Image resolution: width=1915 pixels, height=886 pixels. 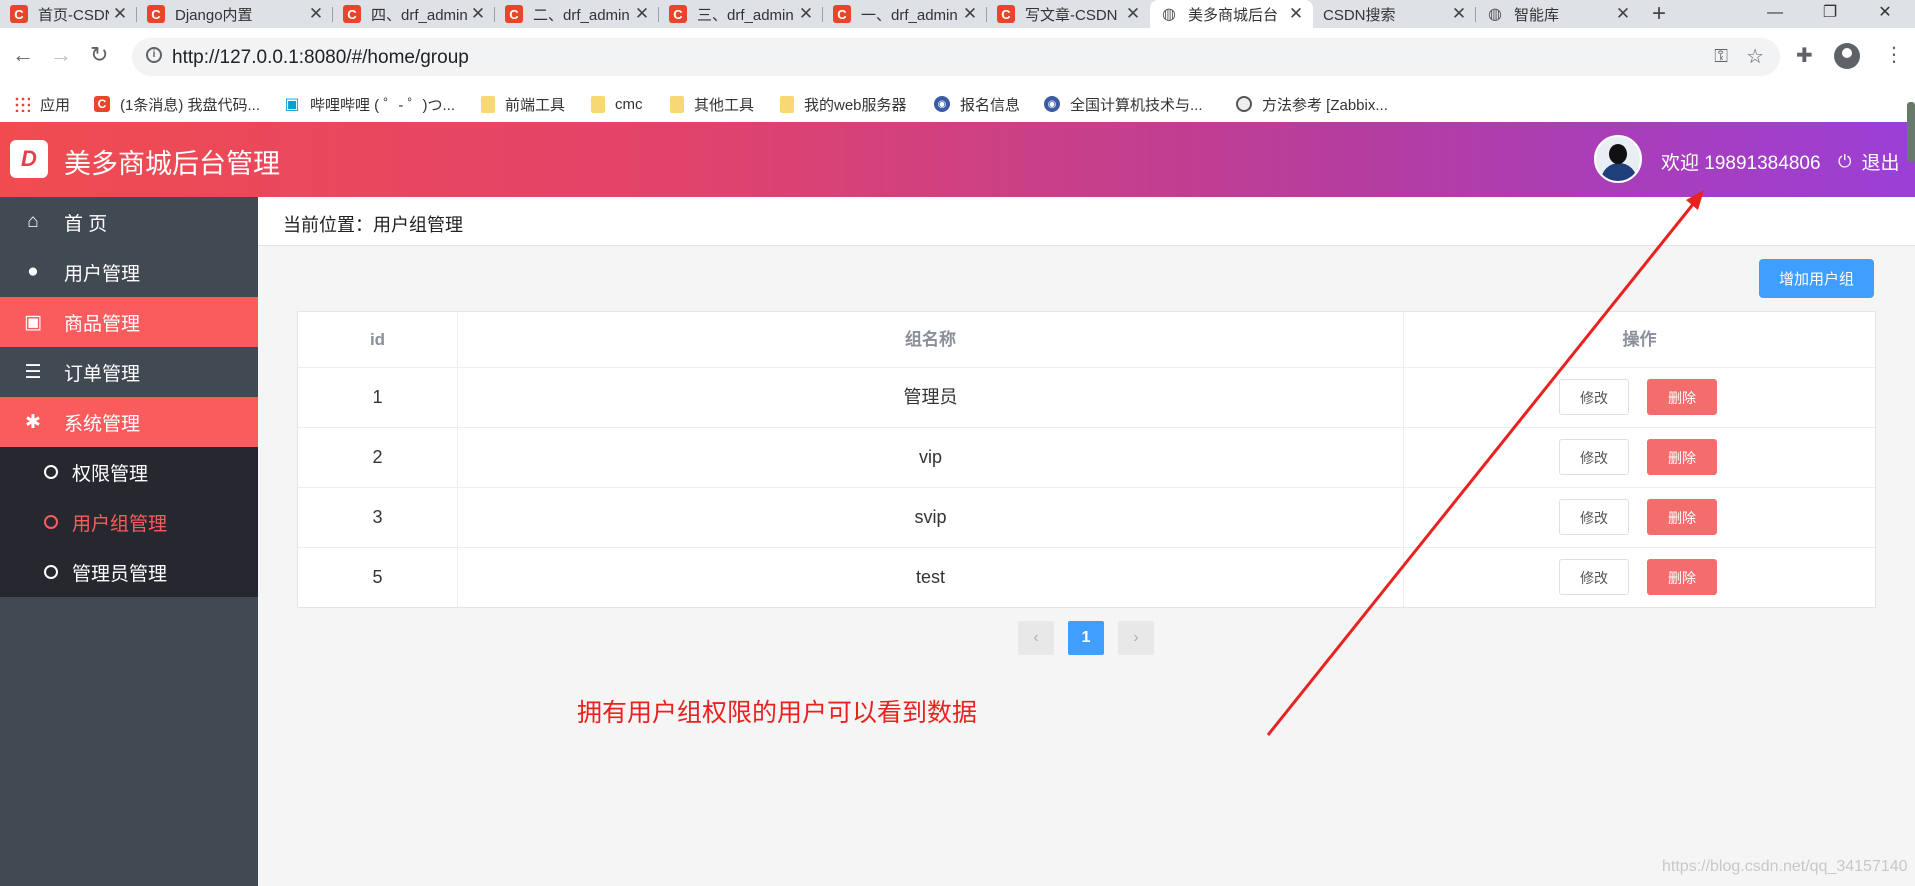 What do you see at coordinates (1036, 638) in the screenshot?
I see `pagination-prev-button: ‹` at bounding box center [1036, 638].